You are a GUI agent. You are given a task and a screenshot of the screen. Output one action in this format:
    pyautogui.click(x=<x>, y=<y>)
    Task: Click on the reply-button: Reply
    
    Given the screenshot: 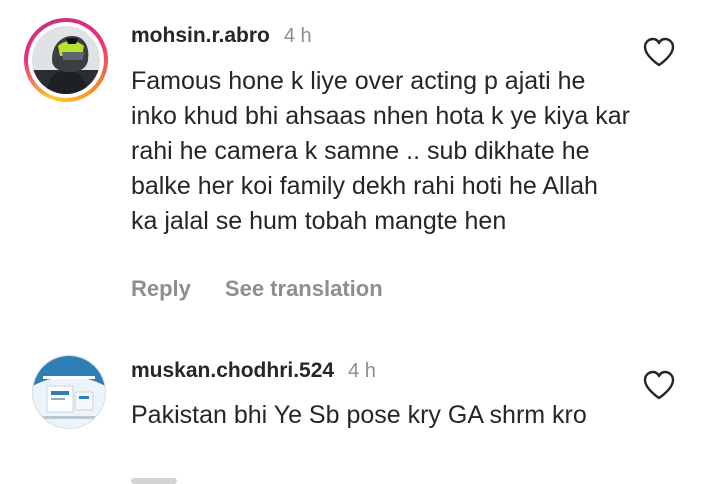 What is the action you would take?
    pyautogui.click(x=161, y=289)
    